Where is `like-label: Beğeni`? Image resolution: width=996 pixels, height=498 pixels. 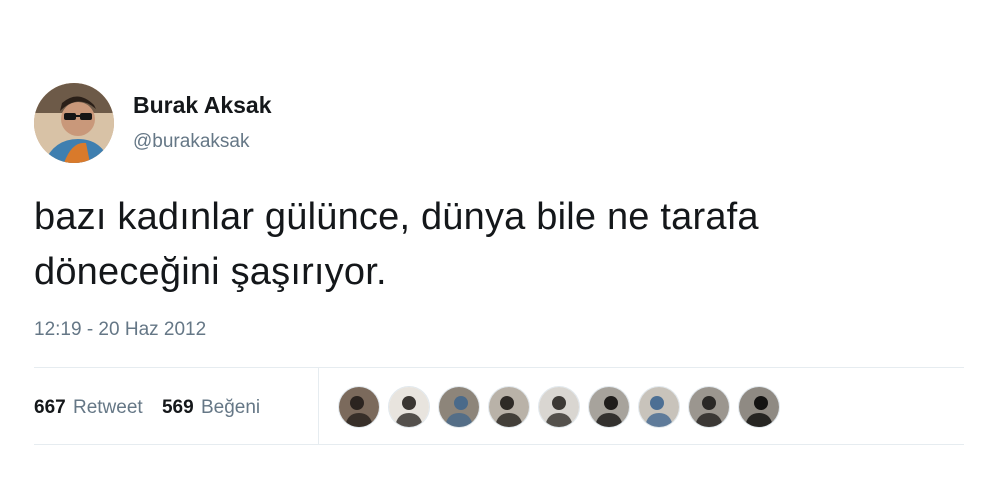
like-label: Beğeni is located at coordinates (230, 407).